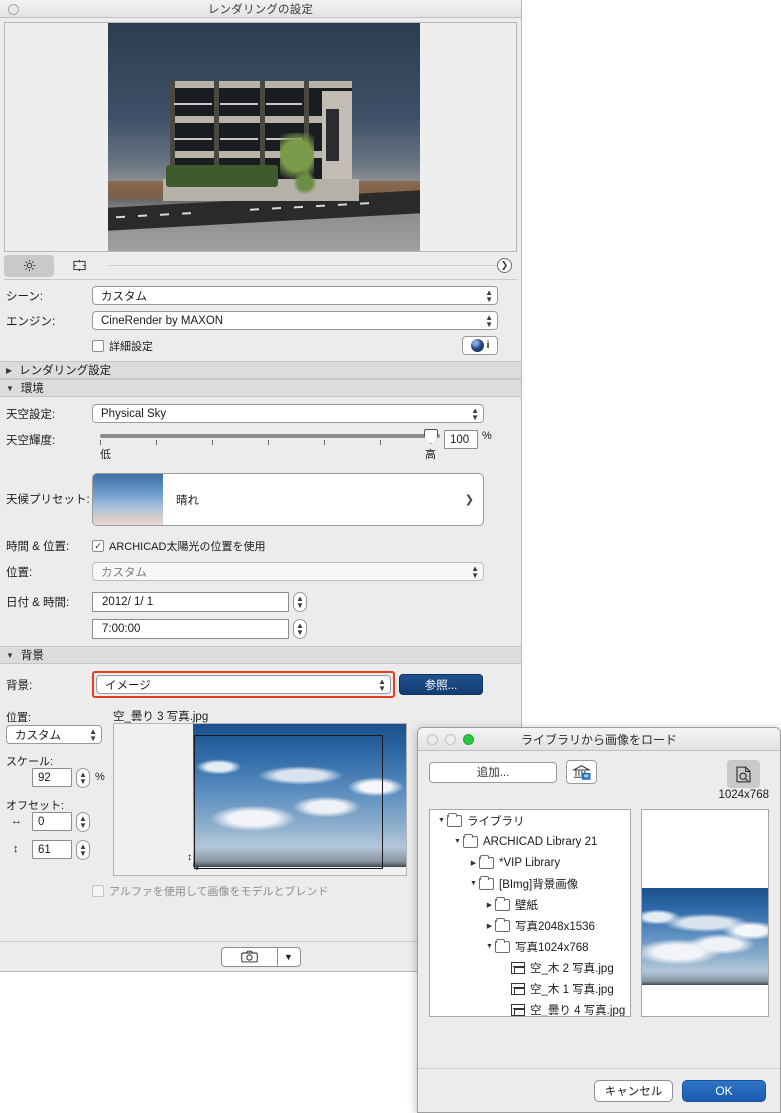 The image size is (781, 1113). Describe the element at coordinates (744, 774) in the screenshot. I see `preview-toggle-button` at that location.